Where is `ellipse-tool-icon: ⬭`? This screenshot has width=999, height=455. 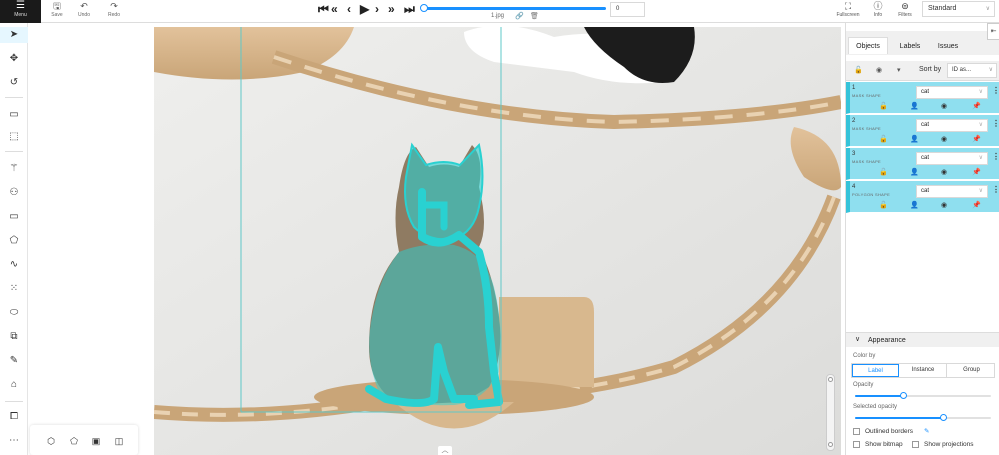 ellipse-tool-icon: ⬭ is located at coordinates (14, 313).